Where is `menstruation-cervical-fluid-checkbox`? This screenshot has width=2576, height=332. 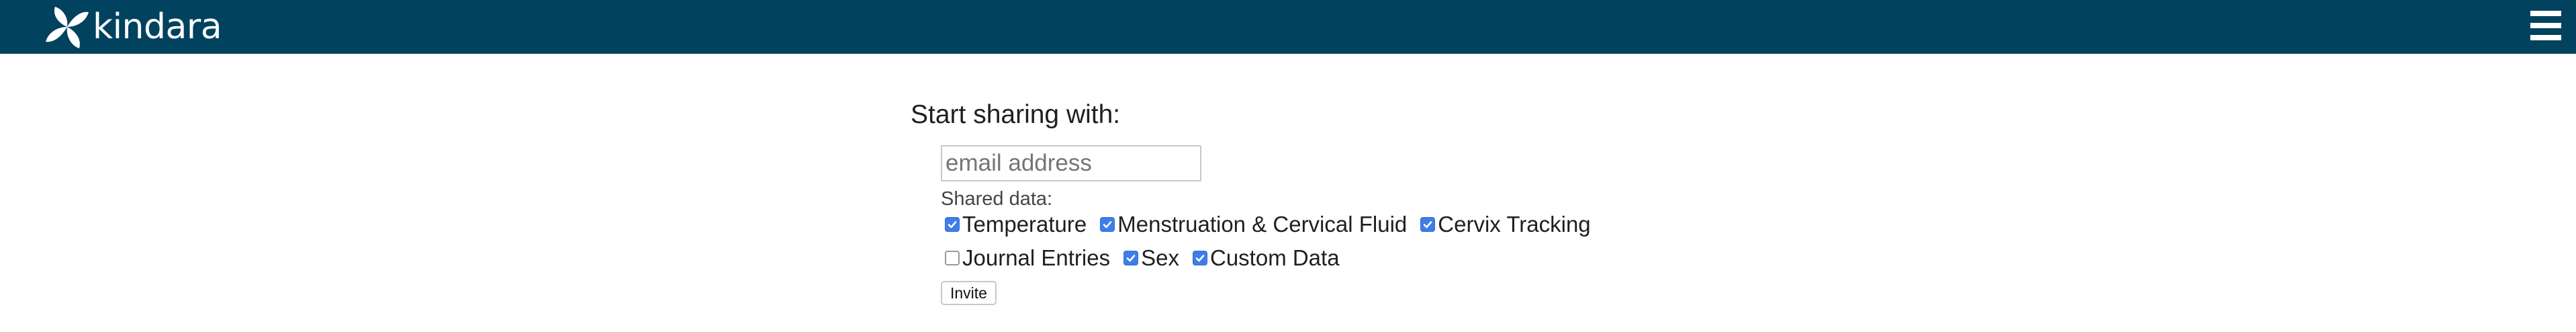 menstruation-cervical-fluid-checkbox is located at coordinates (1107, 225).